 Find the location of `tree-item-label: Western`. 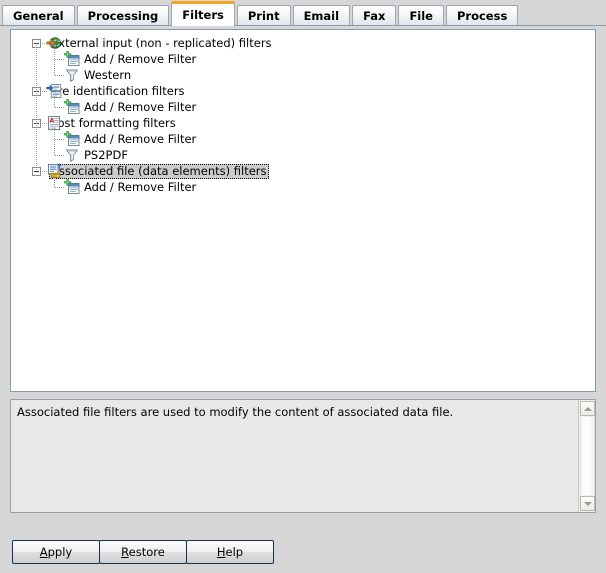

tree-item-label: Western is located at coordinates (108, 74).